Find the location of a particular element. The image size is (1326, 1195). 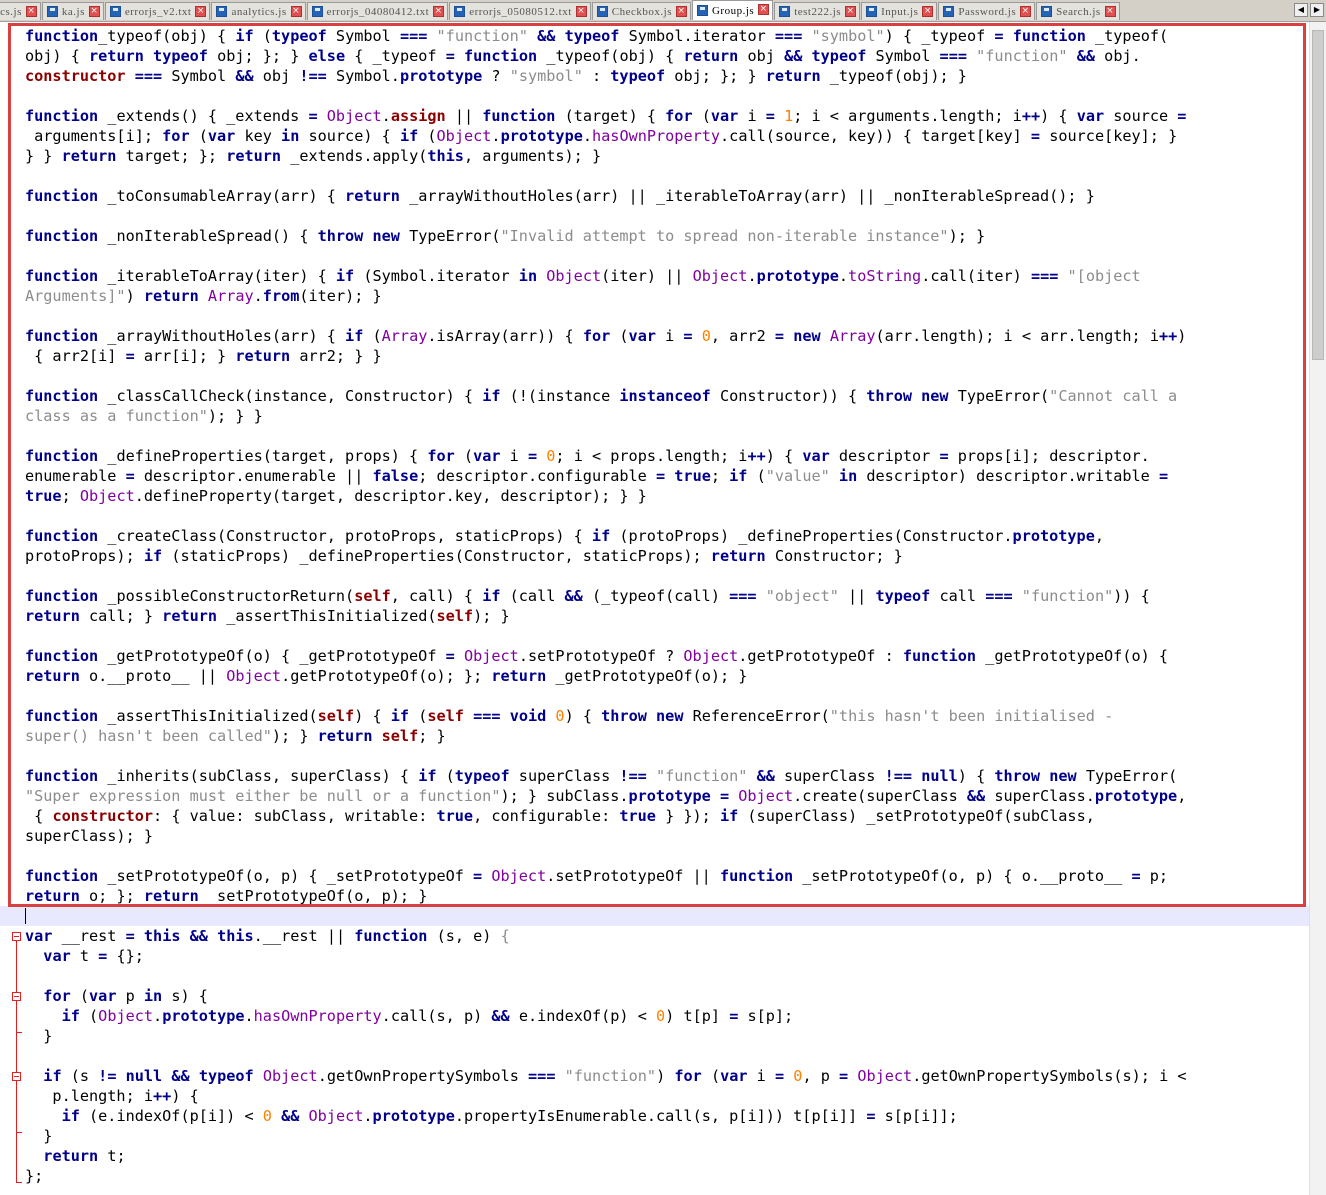

tab-password-js: Password.js × is located at coordinates (987, 11).